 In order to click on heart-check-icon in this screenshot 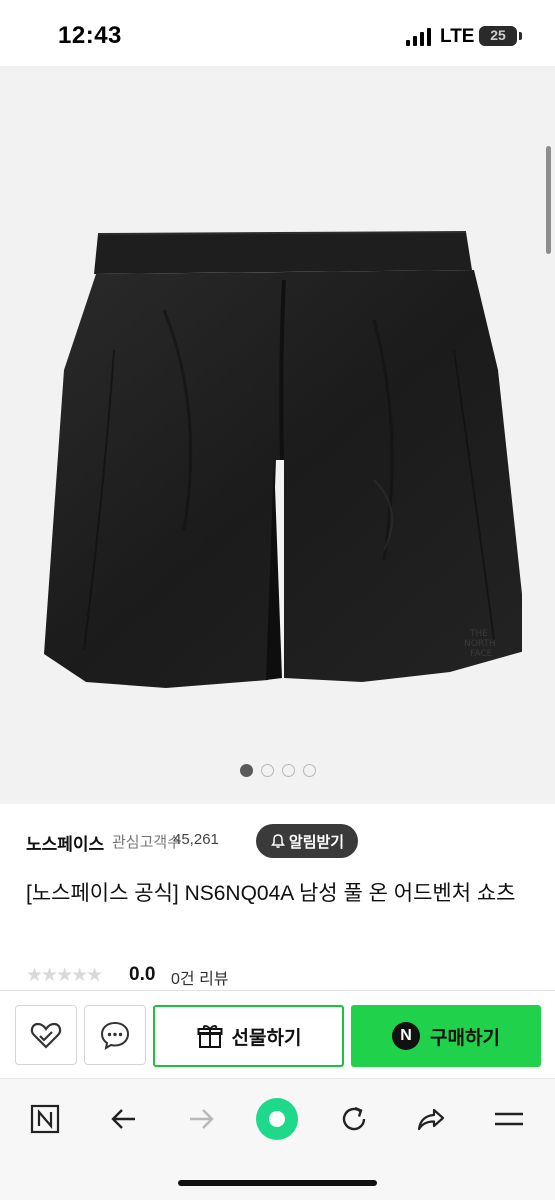, I will do `click(46, 1035)`.